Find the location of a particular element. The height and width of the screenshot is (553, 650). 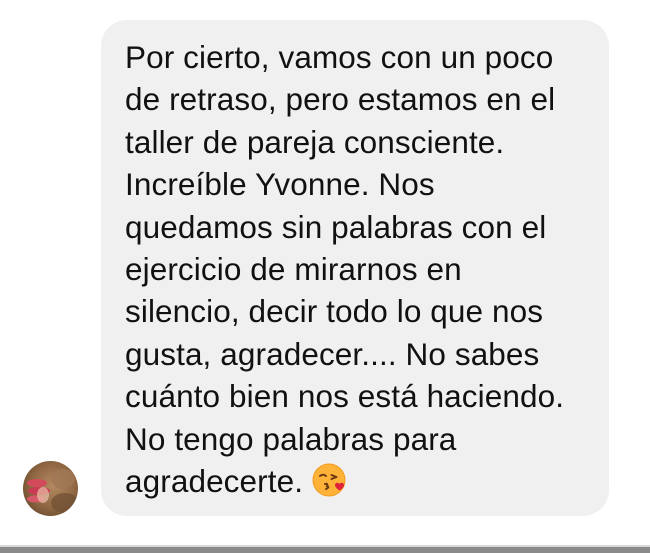

message-line: Increíble Yvonne. Nos is located at coordinates (280, 184).